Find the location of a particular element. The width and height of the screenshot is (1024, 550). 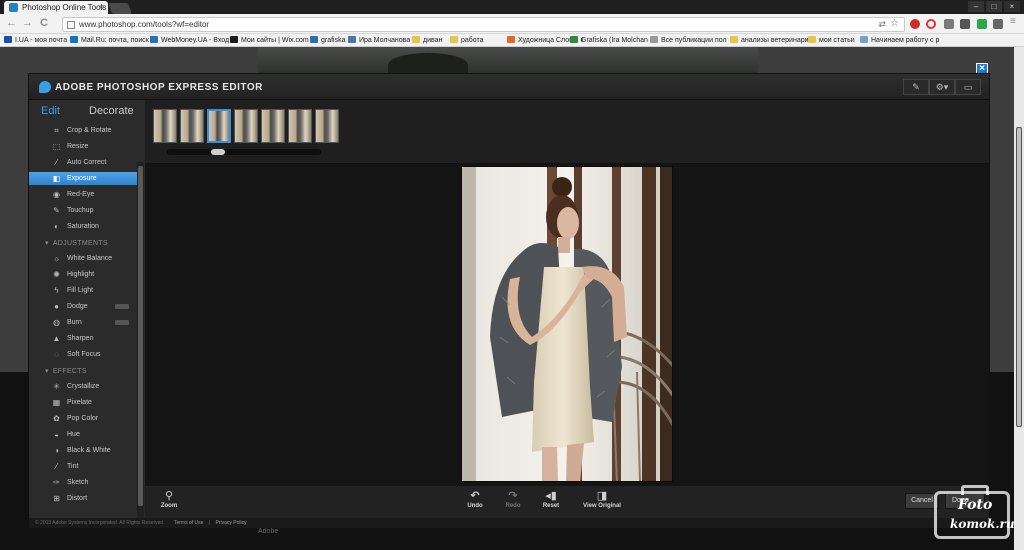

photo-canvas is located at coordinates (567, 324).